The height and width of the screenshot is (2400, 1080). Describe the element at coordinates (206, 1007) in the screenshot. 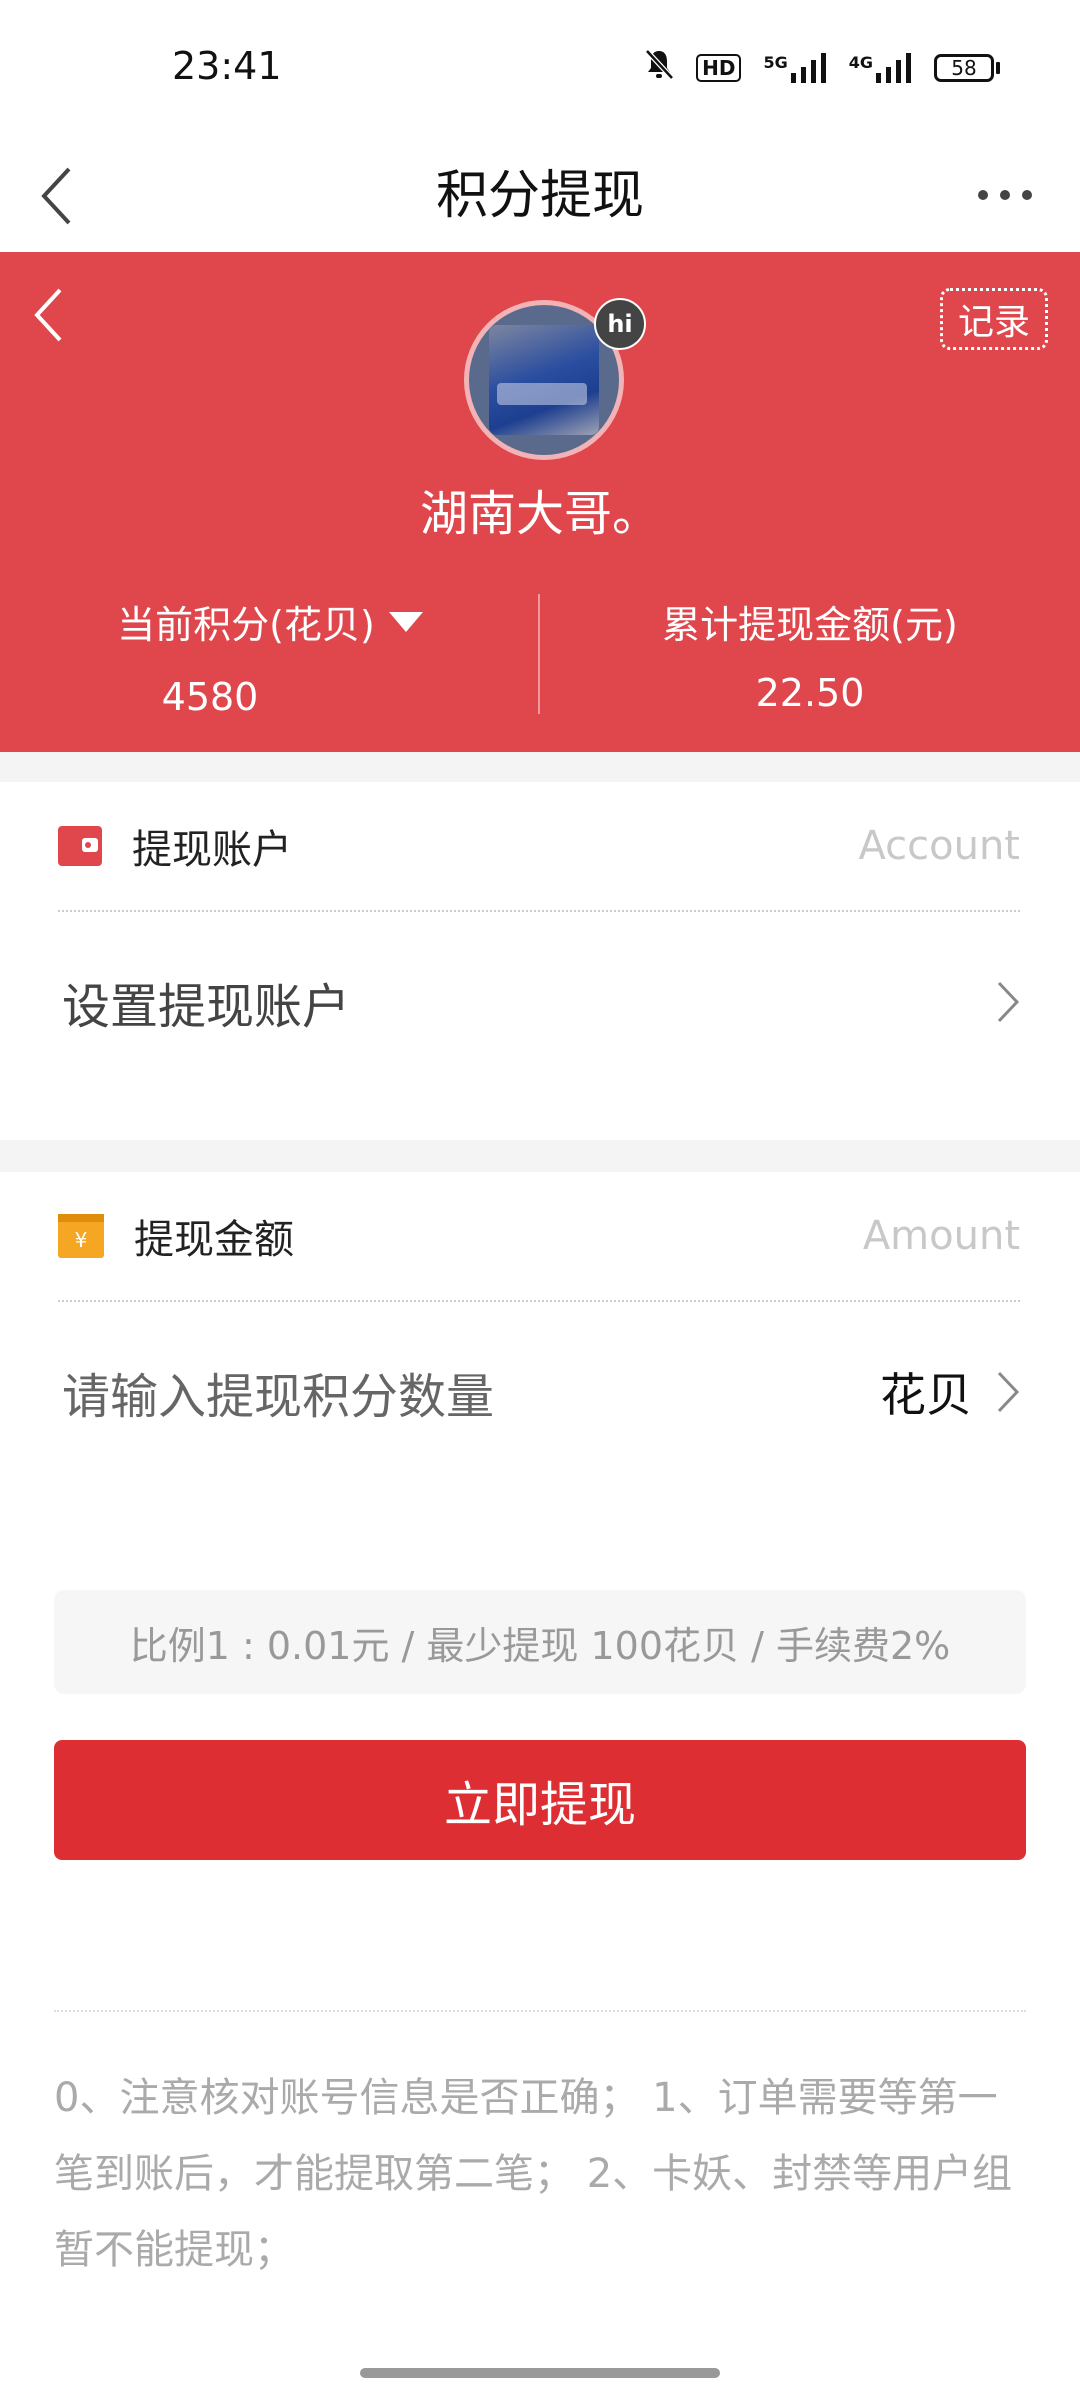

I see `set-account-label: 设置提现账户` at that location.